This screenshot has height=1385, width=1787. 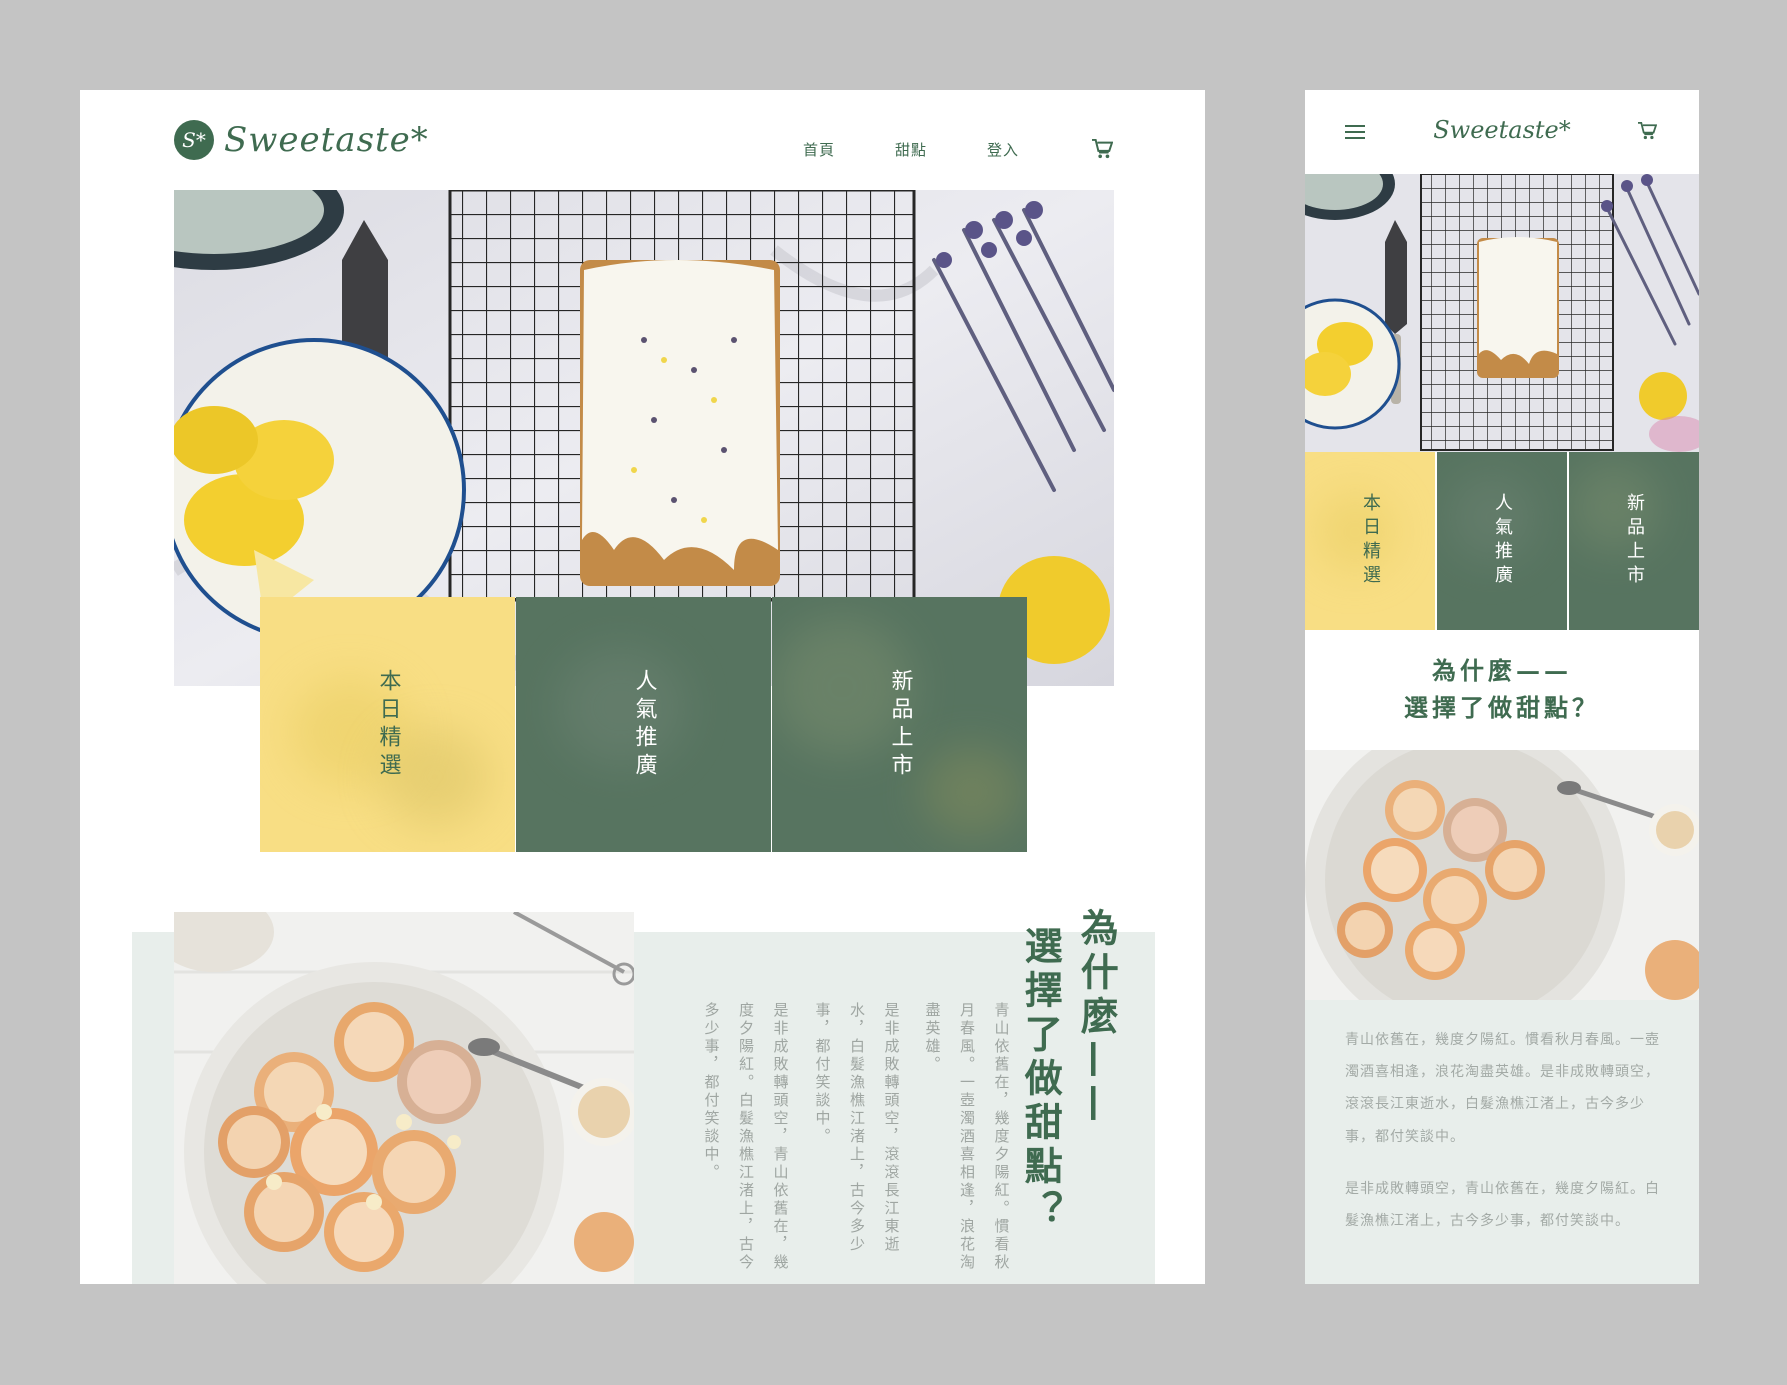 What do you see at coordinates (1502, 707) in the screenshot?
I see `mobile-why-heading-line2: 選擇了做甜點？` at bounding box center [1502, 707].